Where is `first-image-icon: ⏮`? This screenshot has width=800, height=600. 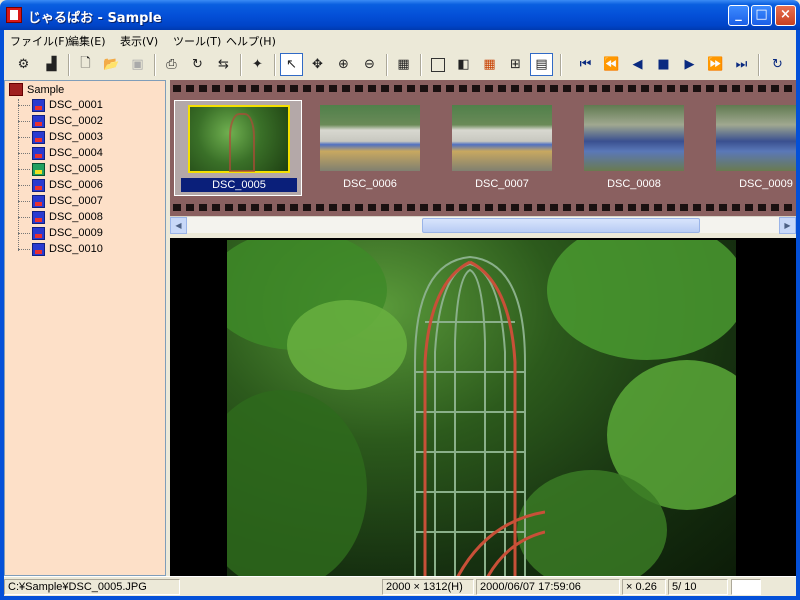 first-image-icon: ⏮ is located at coordinates (585, 64).